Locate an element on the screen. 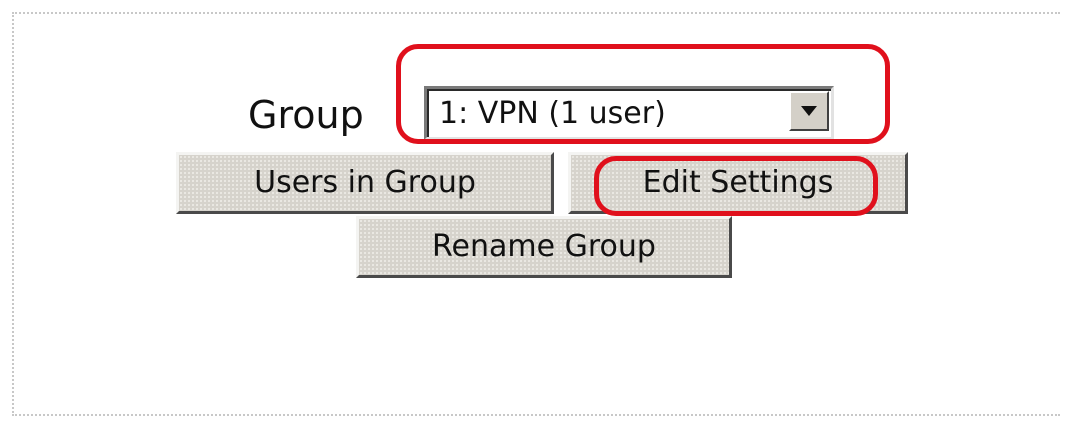 The height and width of the screenshot is (421, 1068). rename-group-button: Rename Group is located at coordinates (544, 247).